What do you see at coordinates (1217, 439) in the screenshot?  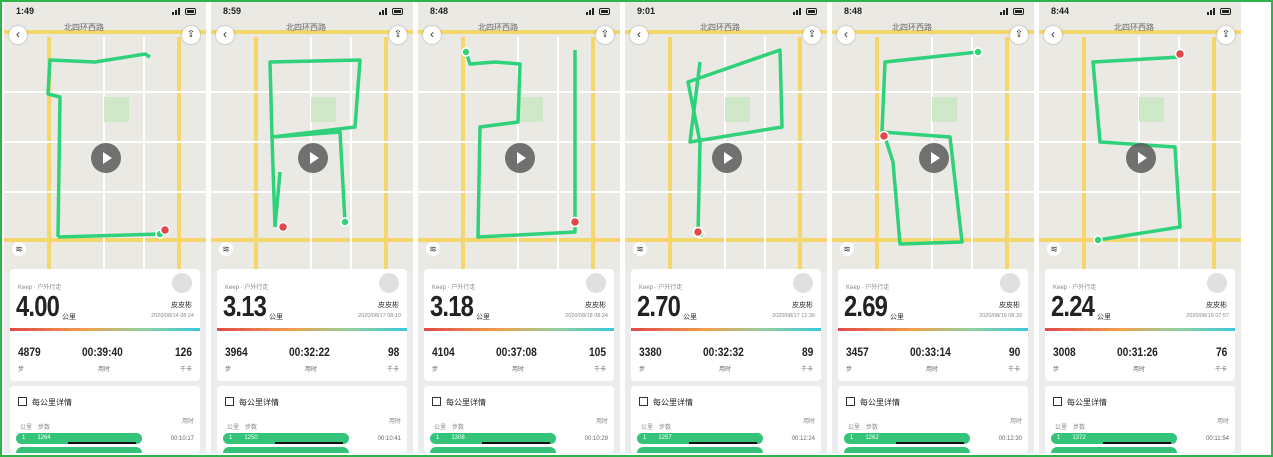 I see `km1-time: 00:11:54` at bounding box center [1217, 439].